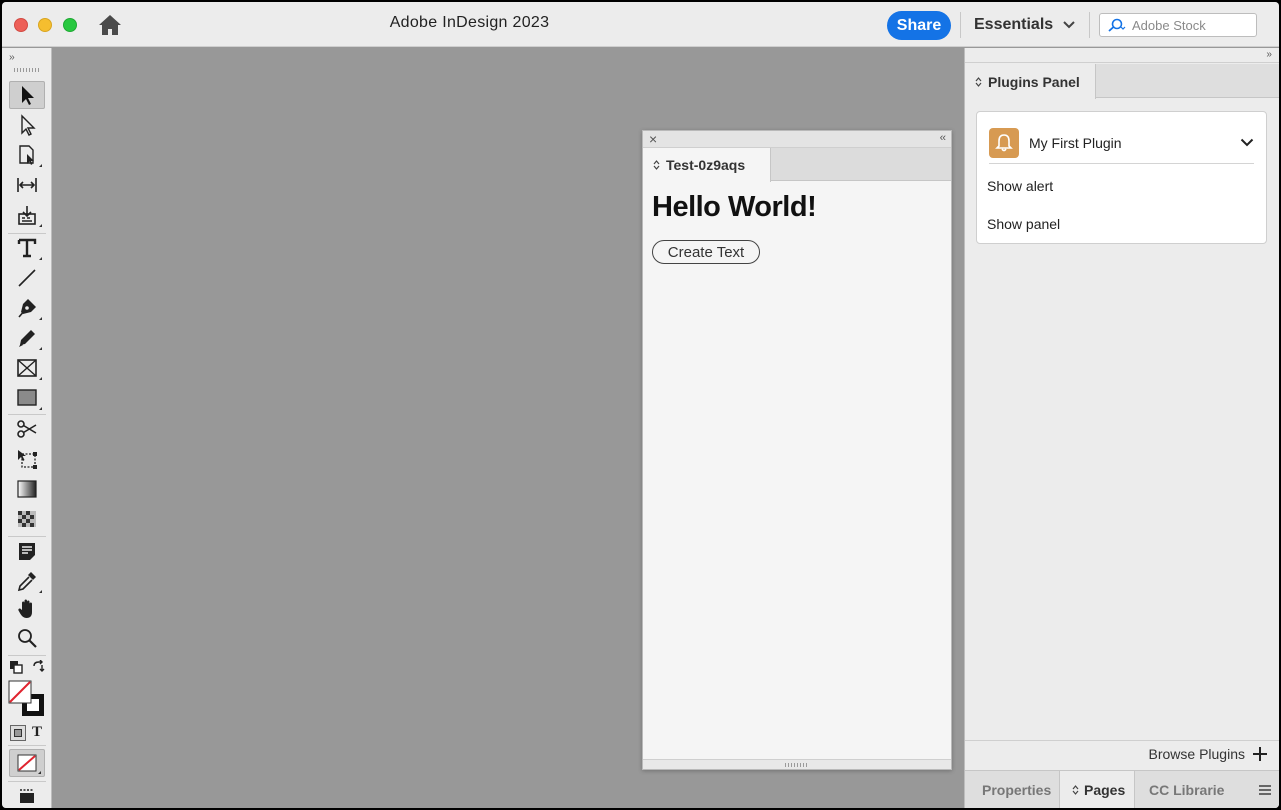 Image resolution: width=1281 pixels, height=810 pixels. Describe the element at coordinates (27, 699) in the screenshot. I see `fill-stroke-swatch` at that location.